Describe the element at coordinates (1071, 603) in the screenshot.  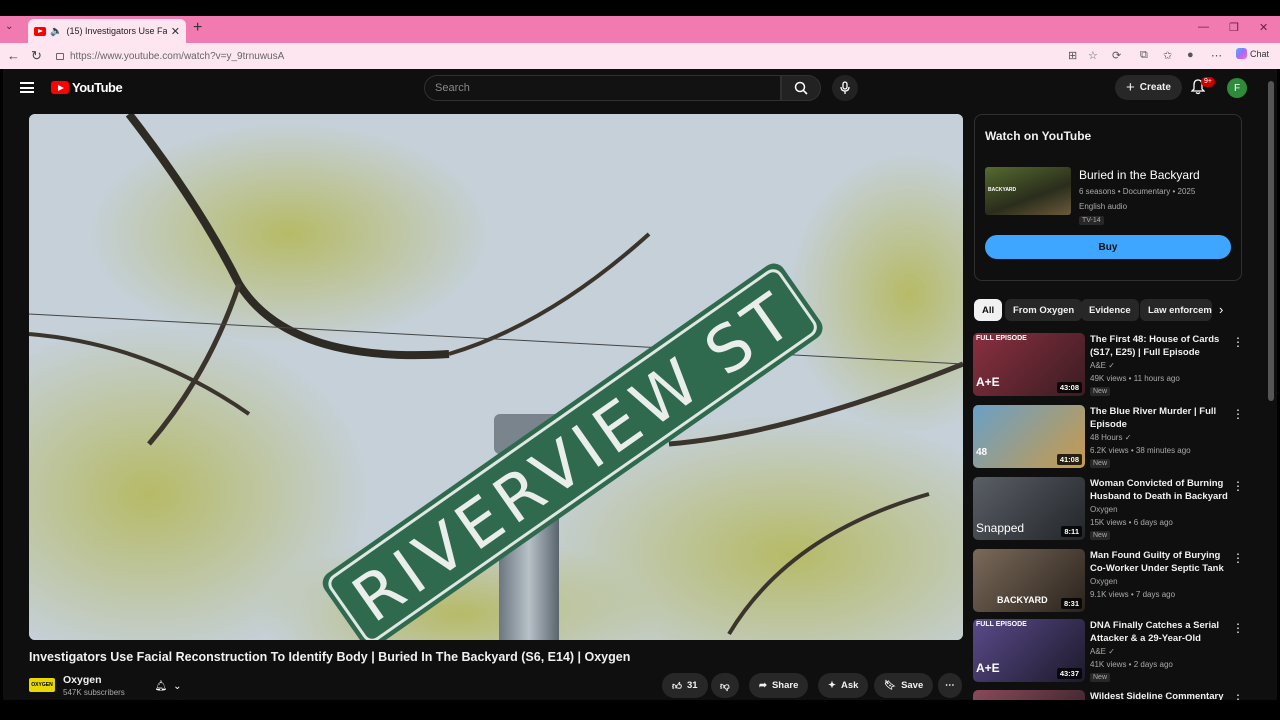
I see `video-duration: 8:31` at that location.